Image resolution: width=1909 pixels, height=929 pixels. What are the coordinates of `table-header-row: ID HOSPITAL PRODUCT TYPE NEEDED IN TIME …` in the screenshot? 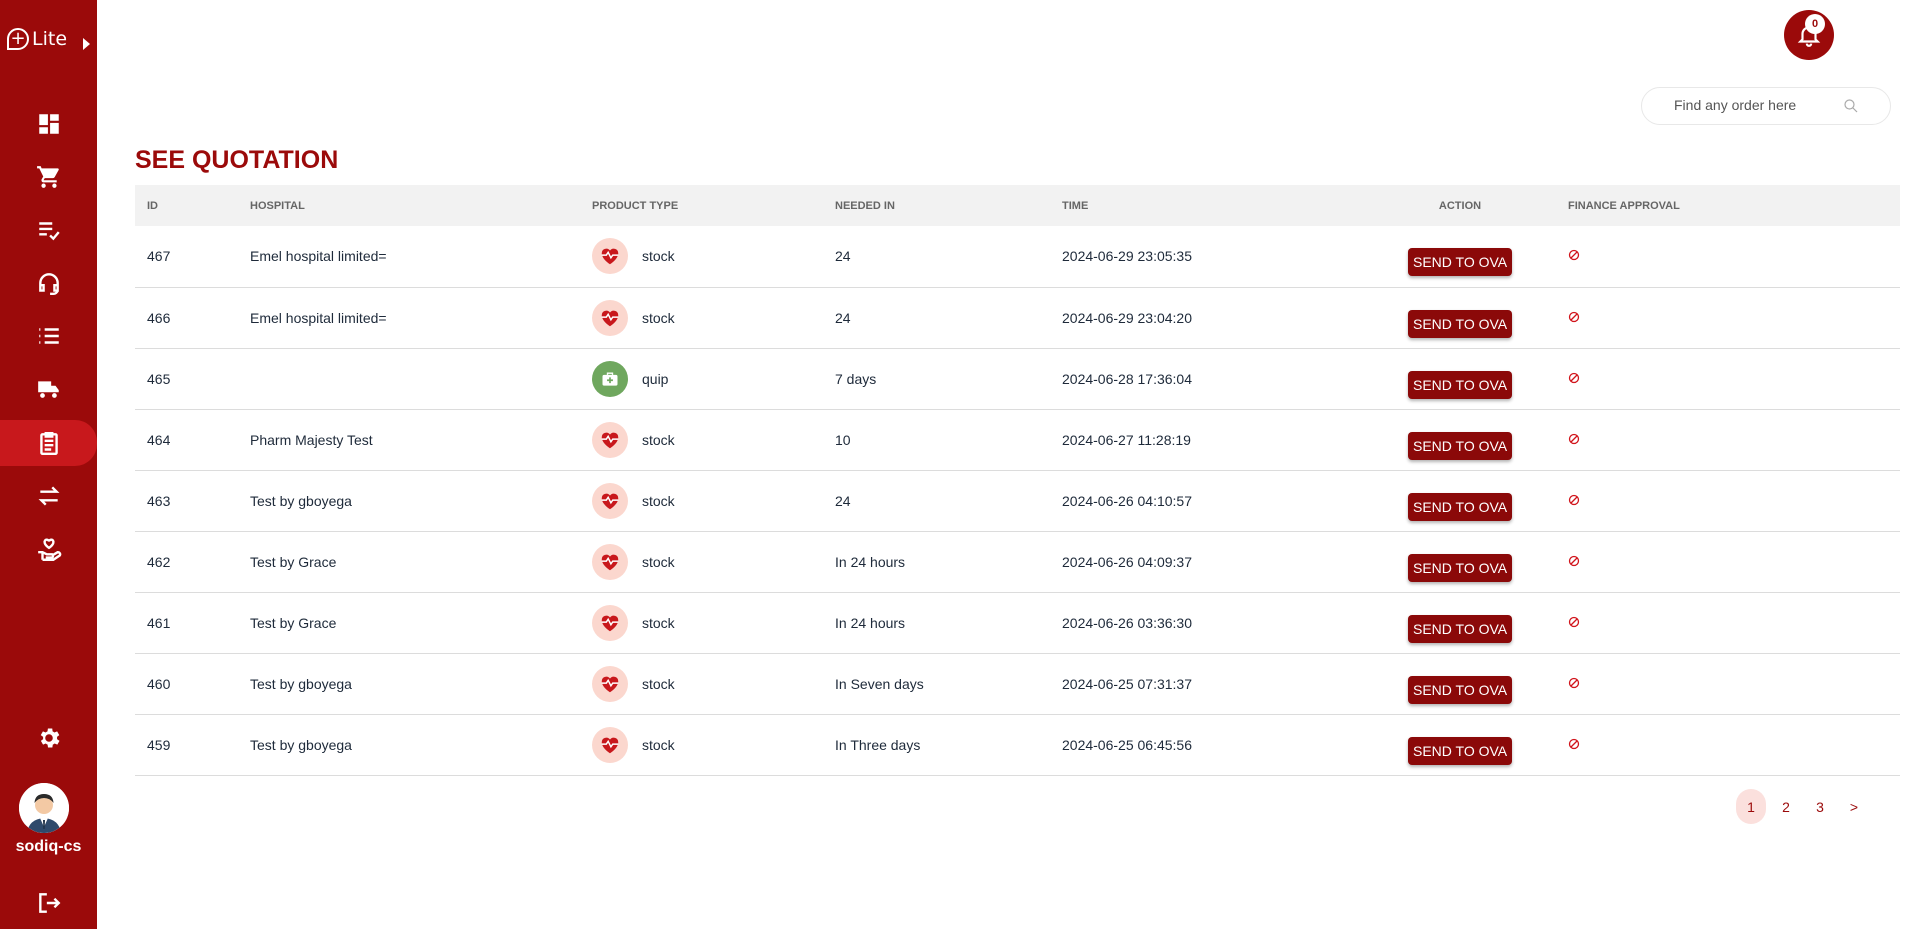 It's located at (1017, 205).